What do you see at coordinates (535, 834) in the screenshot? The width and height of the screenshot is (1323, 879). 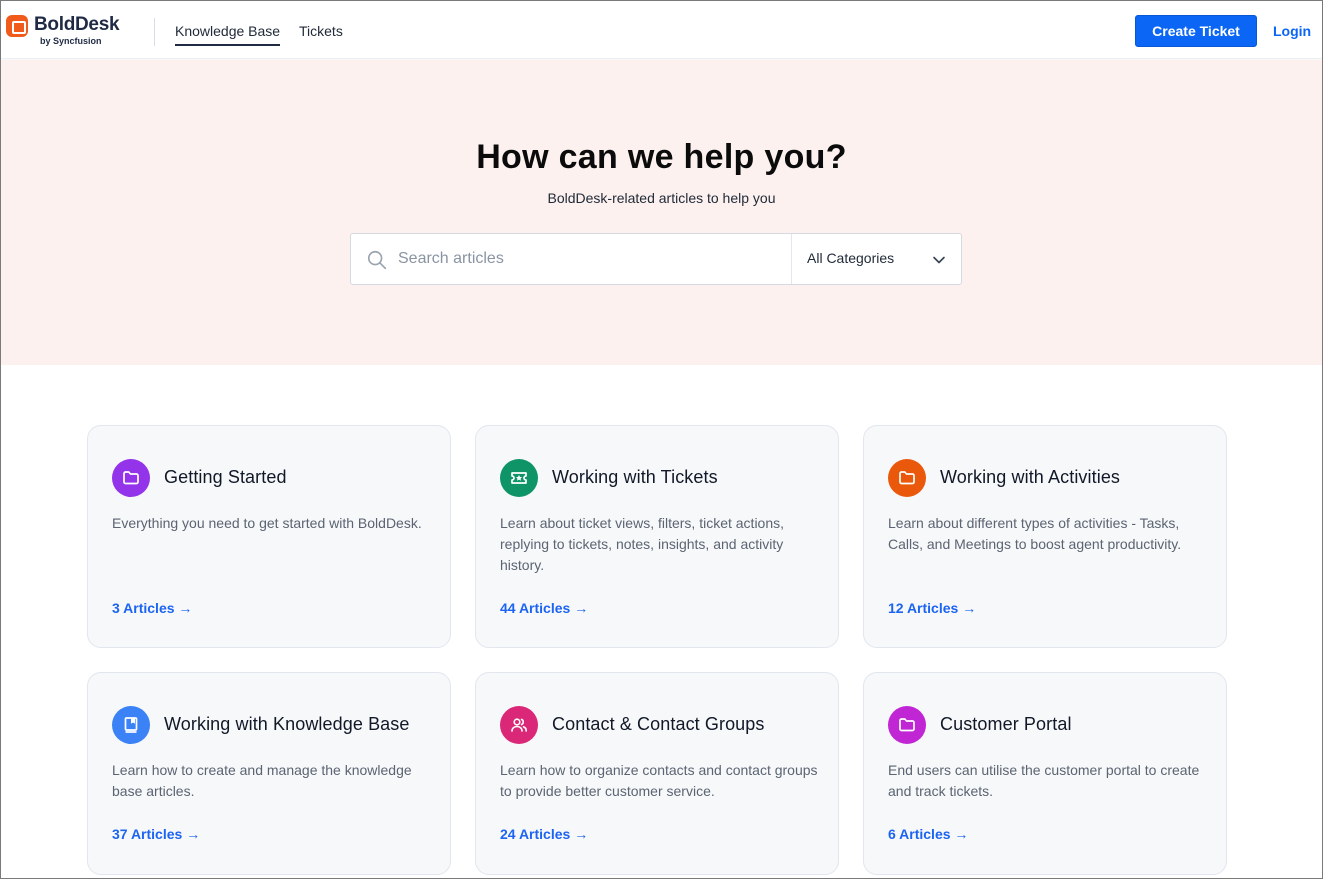 I see `articles-count: 24 Articles` at bounding box center [535, 834].